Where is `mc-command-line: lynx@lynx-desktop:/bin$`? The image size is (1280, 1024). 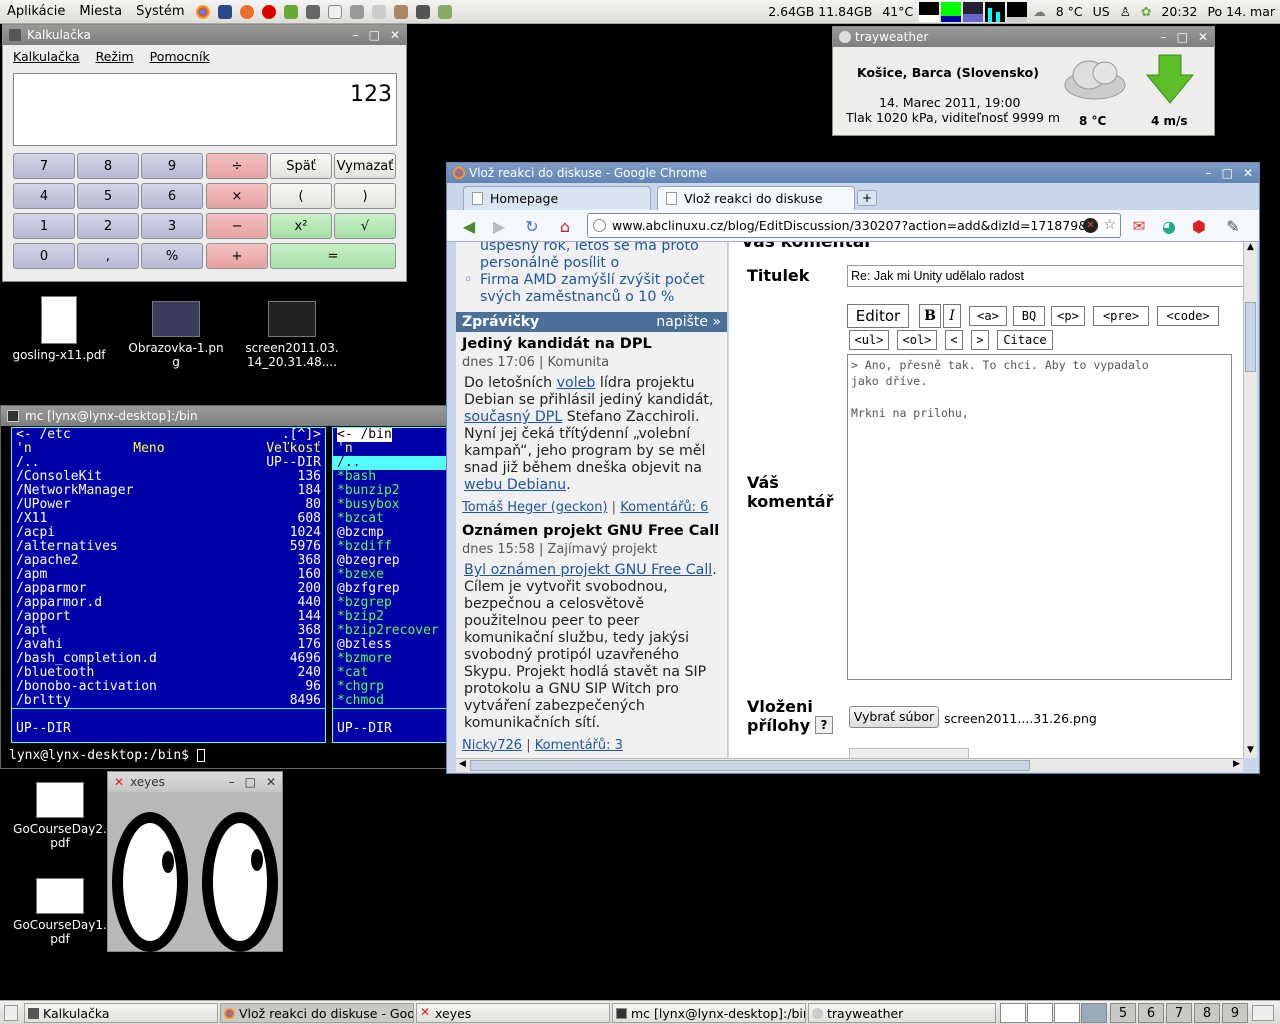
mc-command-line: lynx@lynx-desktop:/bin$ is located at coordinates (107, 755).